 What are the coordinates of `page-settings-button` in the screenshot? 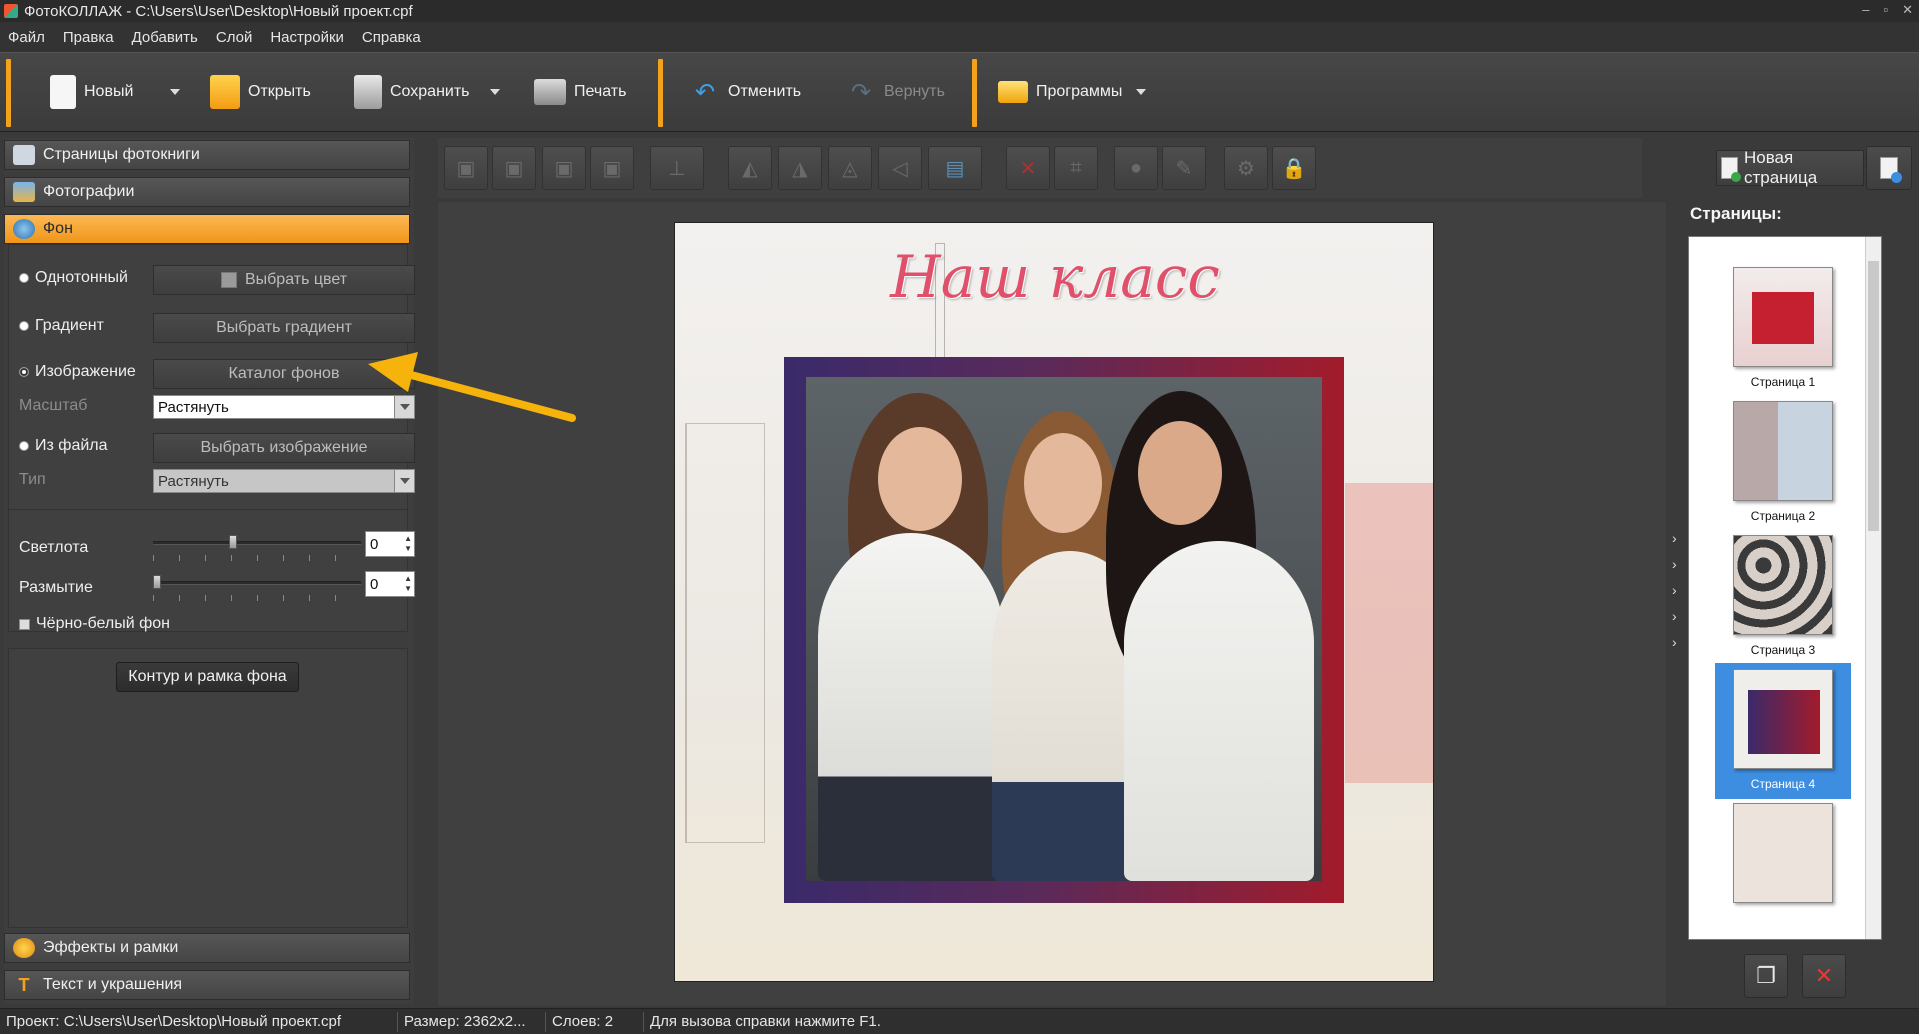 It's located at (1889, 168).